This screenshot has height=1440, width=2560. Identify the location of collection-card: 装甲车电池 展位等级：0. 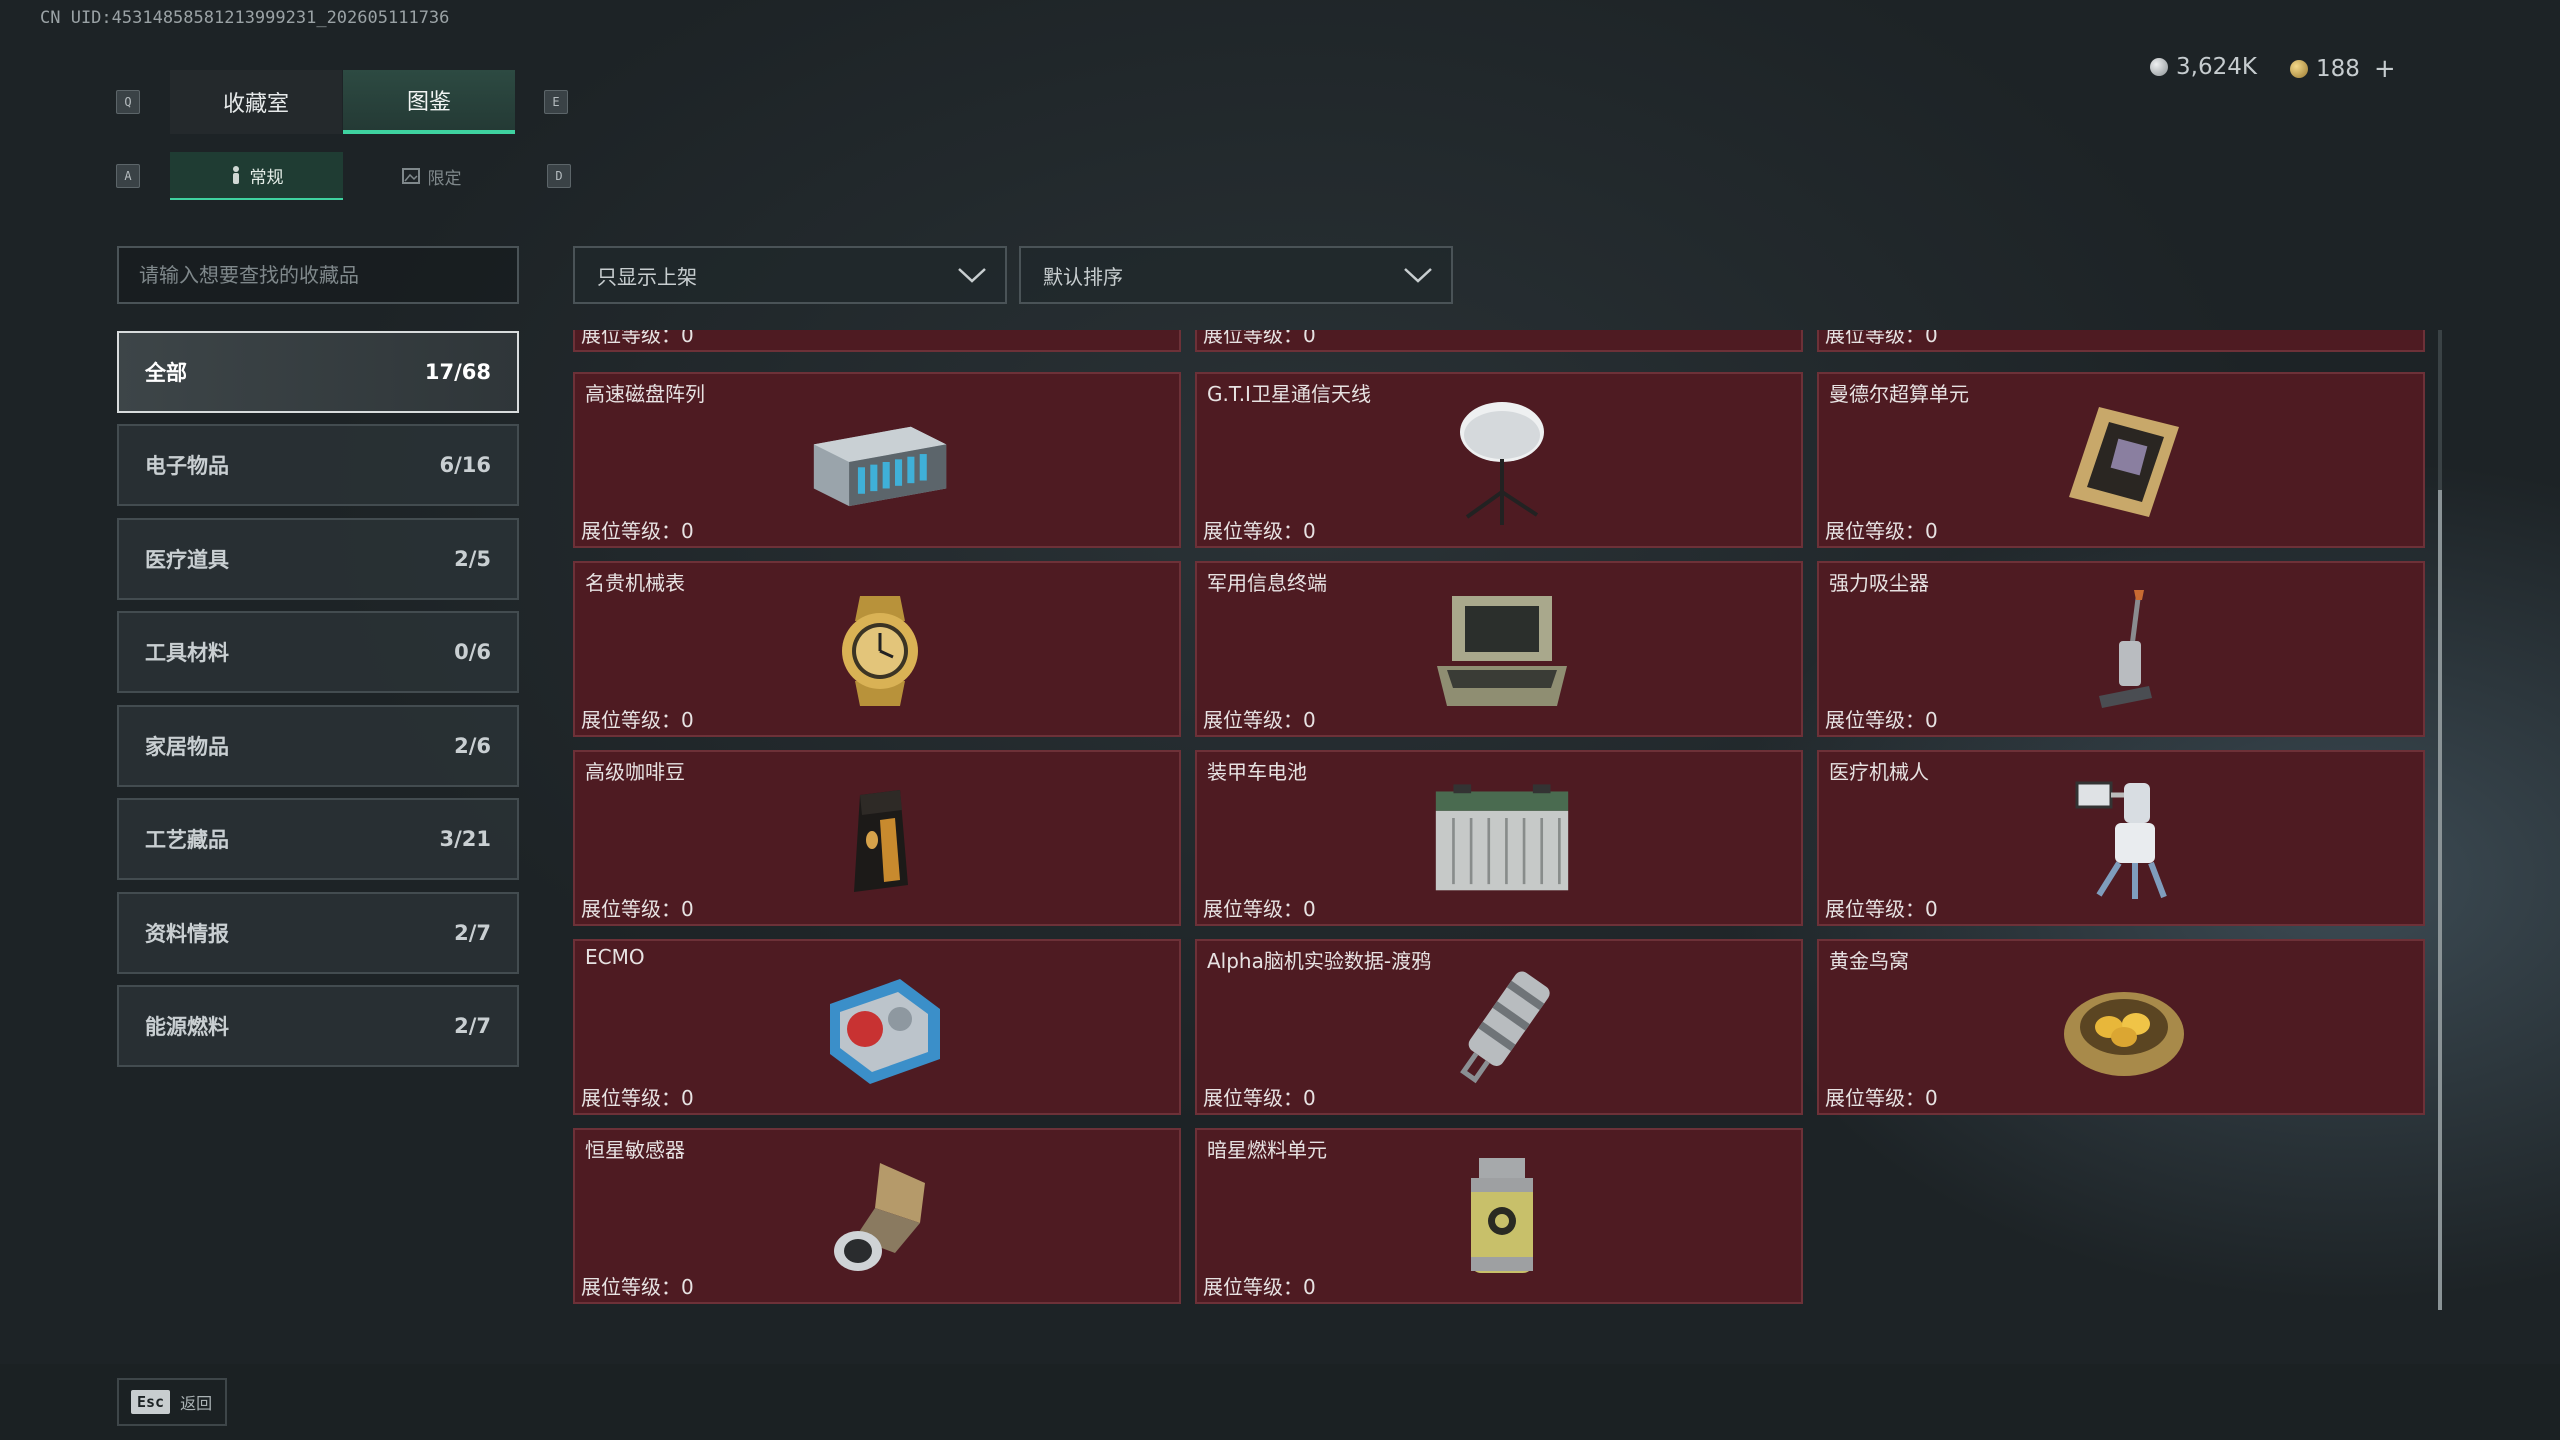
(1499, 838).